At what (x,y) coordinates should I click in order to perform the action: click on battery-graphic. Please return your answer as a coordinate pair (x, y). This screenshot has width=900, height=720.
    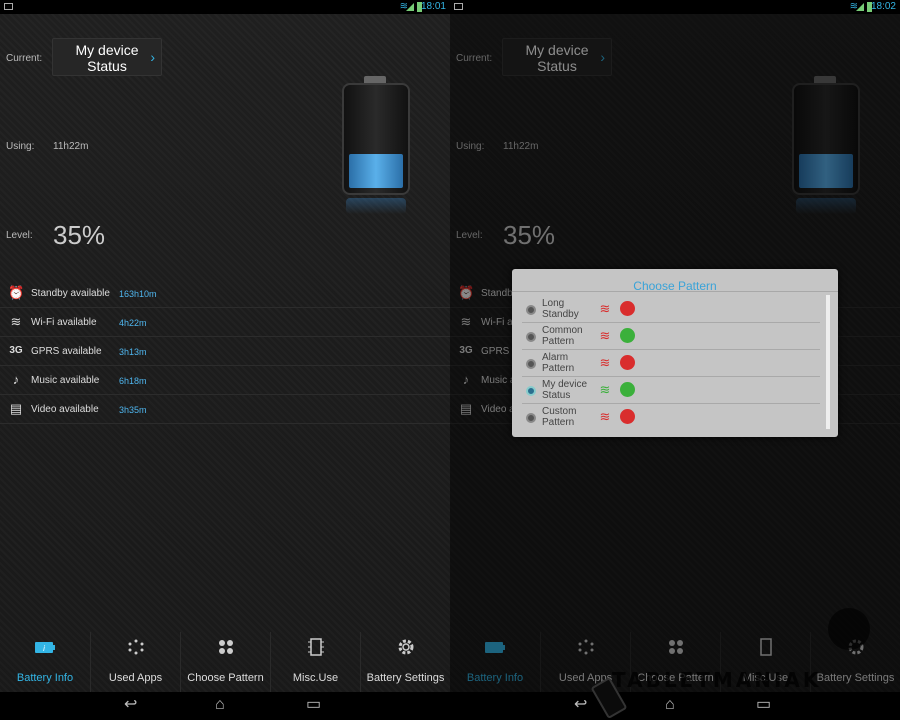
    Looking at the image, I should click on (376, 145).